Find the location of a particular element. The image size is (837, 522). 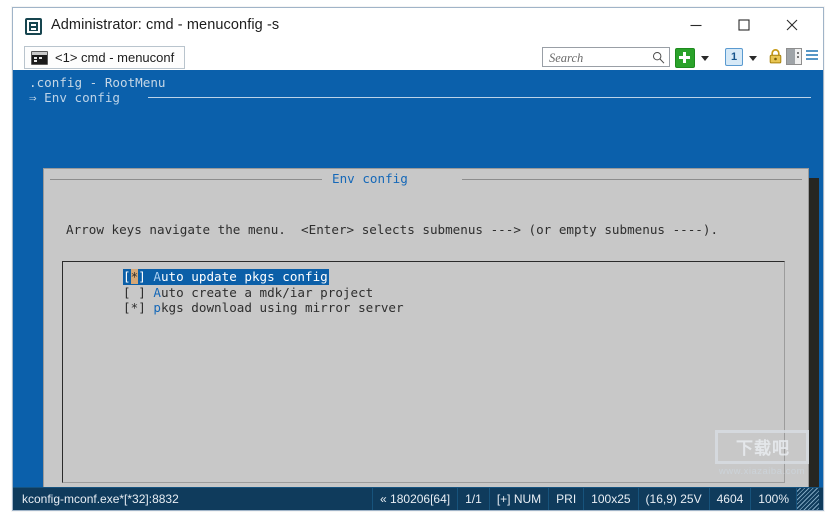

menu-item-label: uto create a mdk/iar project is located at coordinates (267, 292).